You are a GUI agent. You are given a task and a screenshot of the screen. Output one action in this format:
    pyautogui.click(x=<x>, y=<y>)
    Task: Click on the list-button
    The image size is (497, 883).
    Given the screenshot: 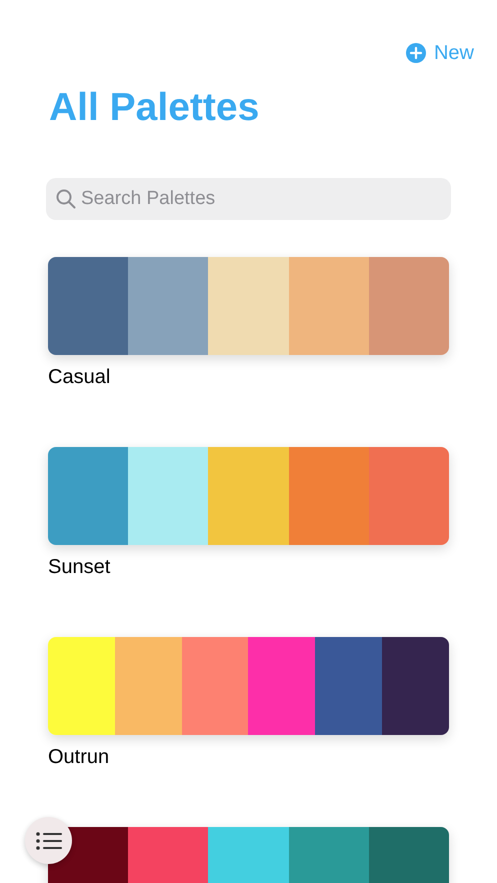 What is the action you would take?
    pyautogui.click(x=48, y=840)
    